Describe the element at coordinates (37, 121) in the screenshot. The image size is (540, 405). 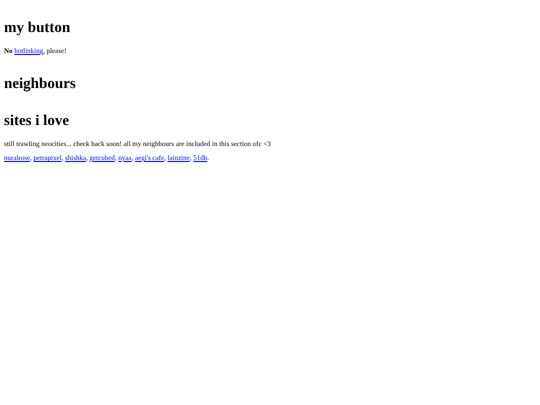
I see `section-heading: sites i love` at that location.